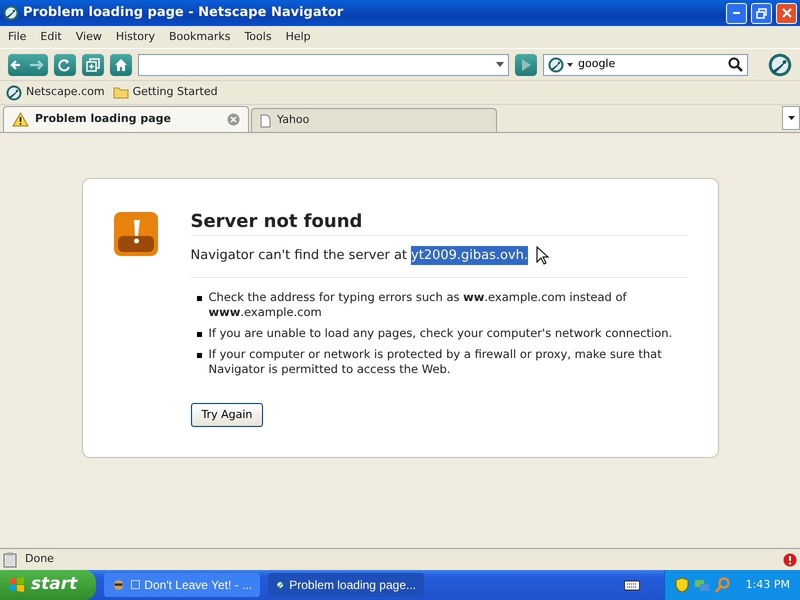  Describe the element at coordinates (299, 37) in the screenshot. I see `menu-item: Help` at that location.